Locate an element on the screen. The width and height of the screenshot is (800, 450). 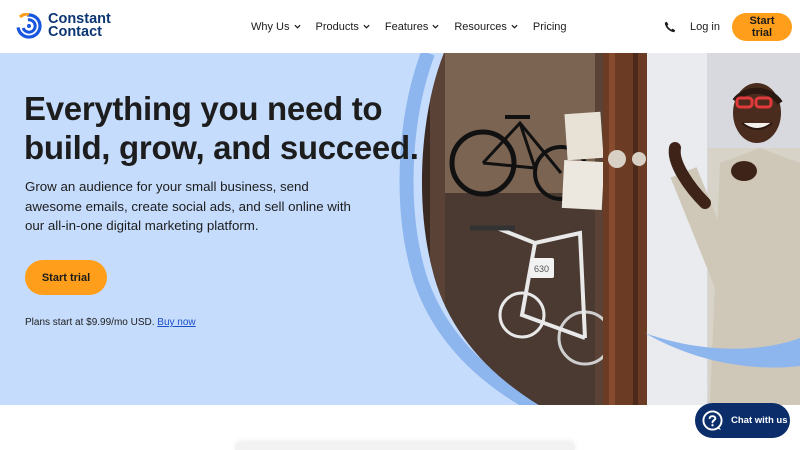
nav-item-why-us: Why Us is located at coordinates (276, 27).